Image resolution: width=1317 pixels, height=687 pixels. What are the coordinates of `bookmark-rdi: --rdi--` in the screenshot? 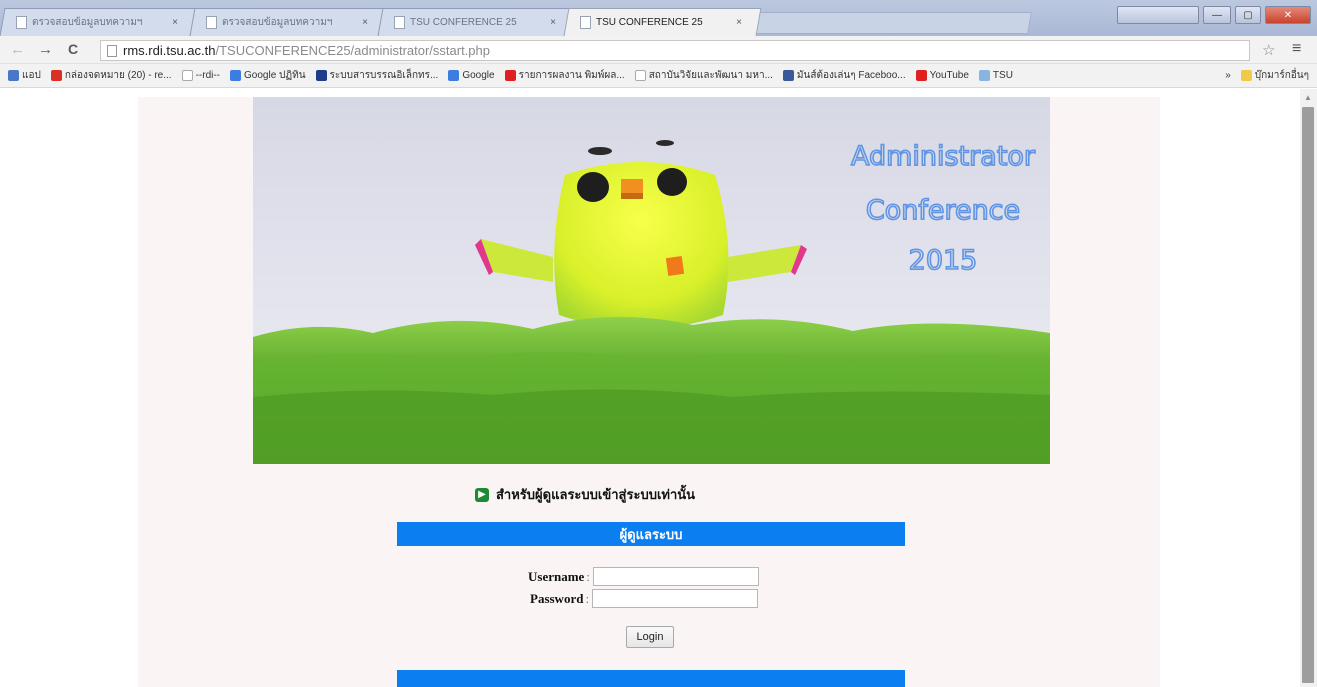 It's located at (200, 75).